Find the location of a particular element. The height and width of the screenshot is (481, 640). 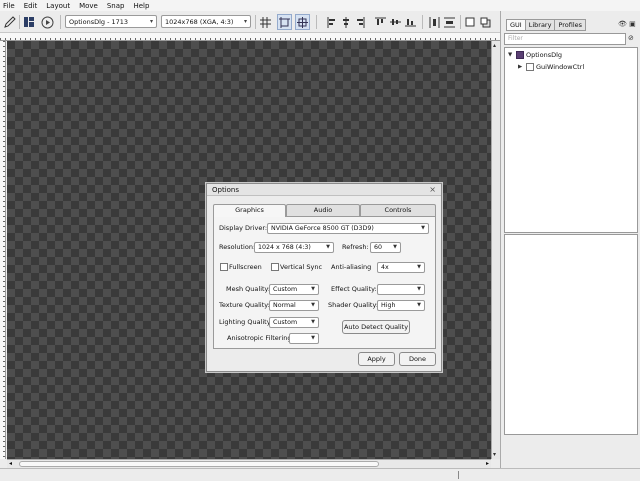

layout-icon is located at coordinates (29, 22).